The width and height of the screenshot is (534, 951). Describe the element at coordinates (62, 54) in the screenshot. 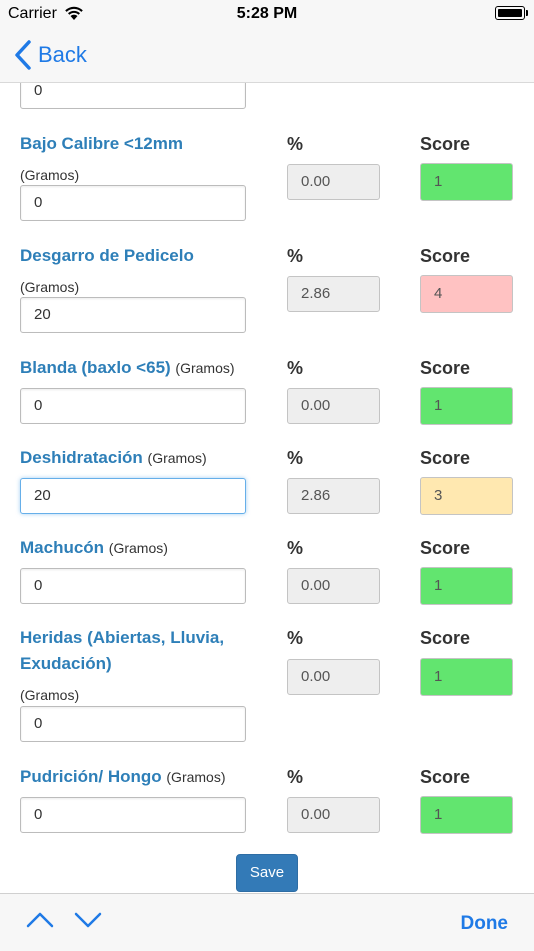

I see `back-label: Back` at that location.